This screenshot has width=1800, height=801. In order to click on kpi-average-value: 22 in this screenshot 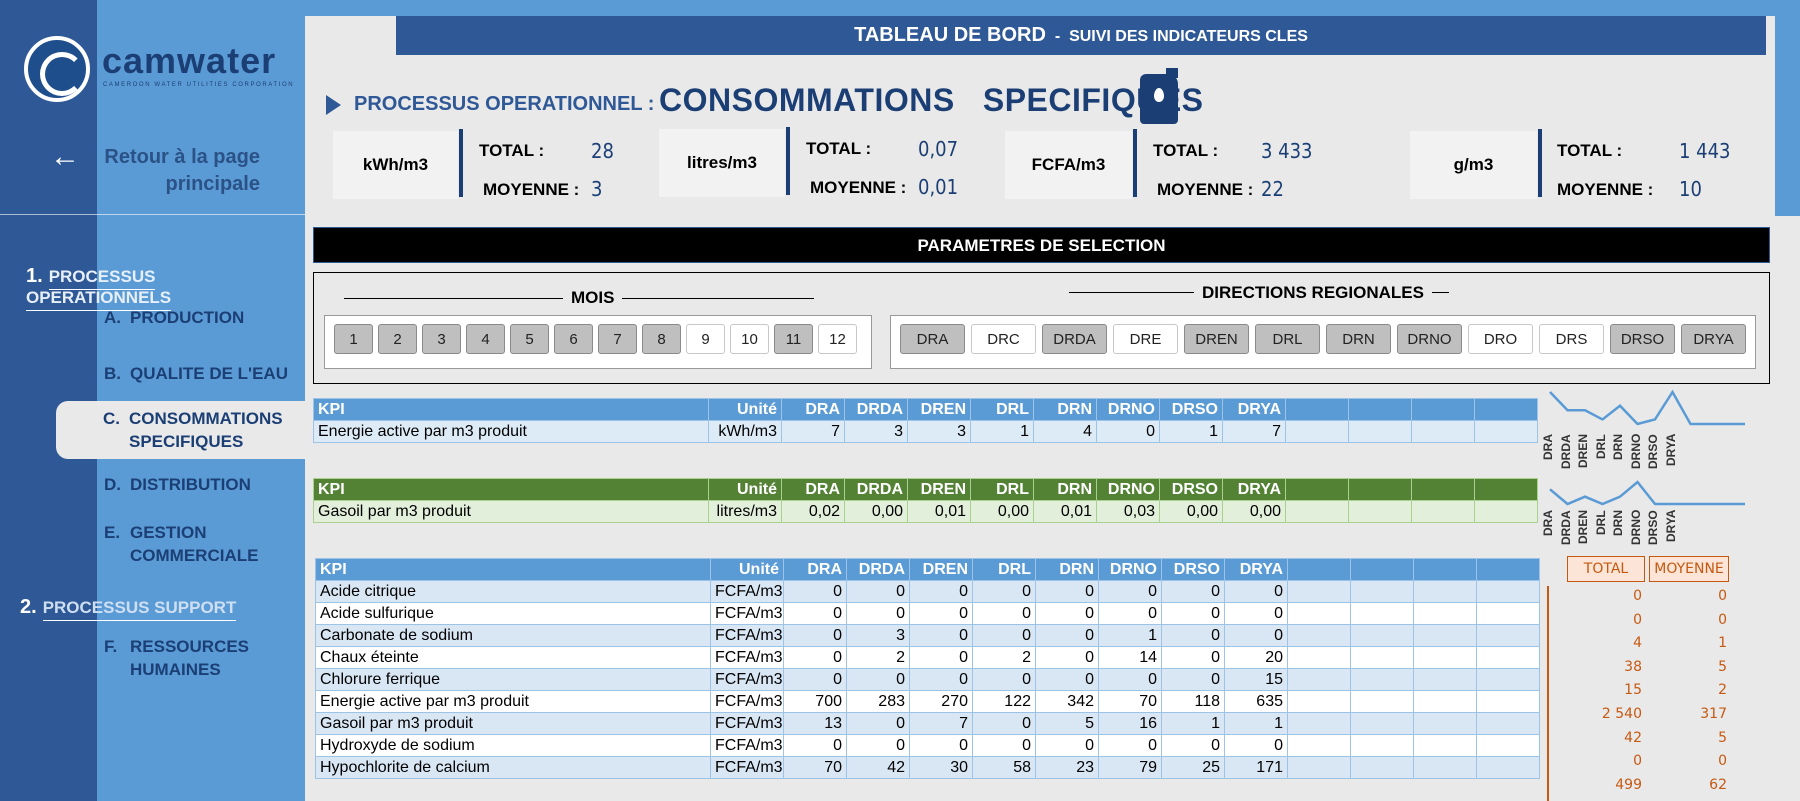, I will do `click(1272, 189)`.